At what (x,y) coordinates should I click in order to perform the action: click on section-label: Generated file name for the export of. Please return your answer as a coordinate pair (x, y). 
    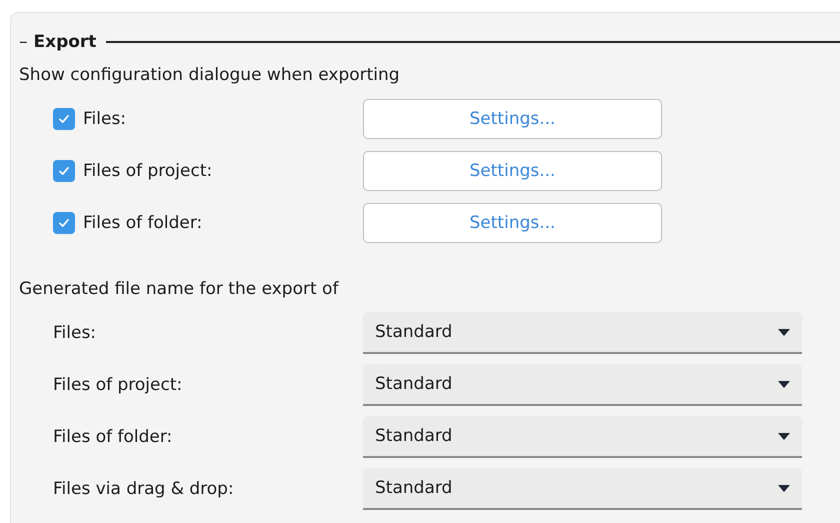
    Looking at the image, I should click on (179, 290).